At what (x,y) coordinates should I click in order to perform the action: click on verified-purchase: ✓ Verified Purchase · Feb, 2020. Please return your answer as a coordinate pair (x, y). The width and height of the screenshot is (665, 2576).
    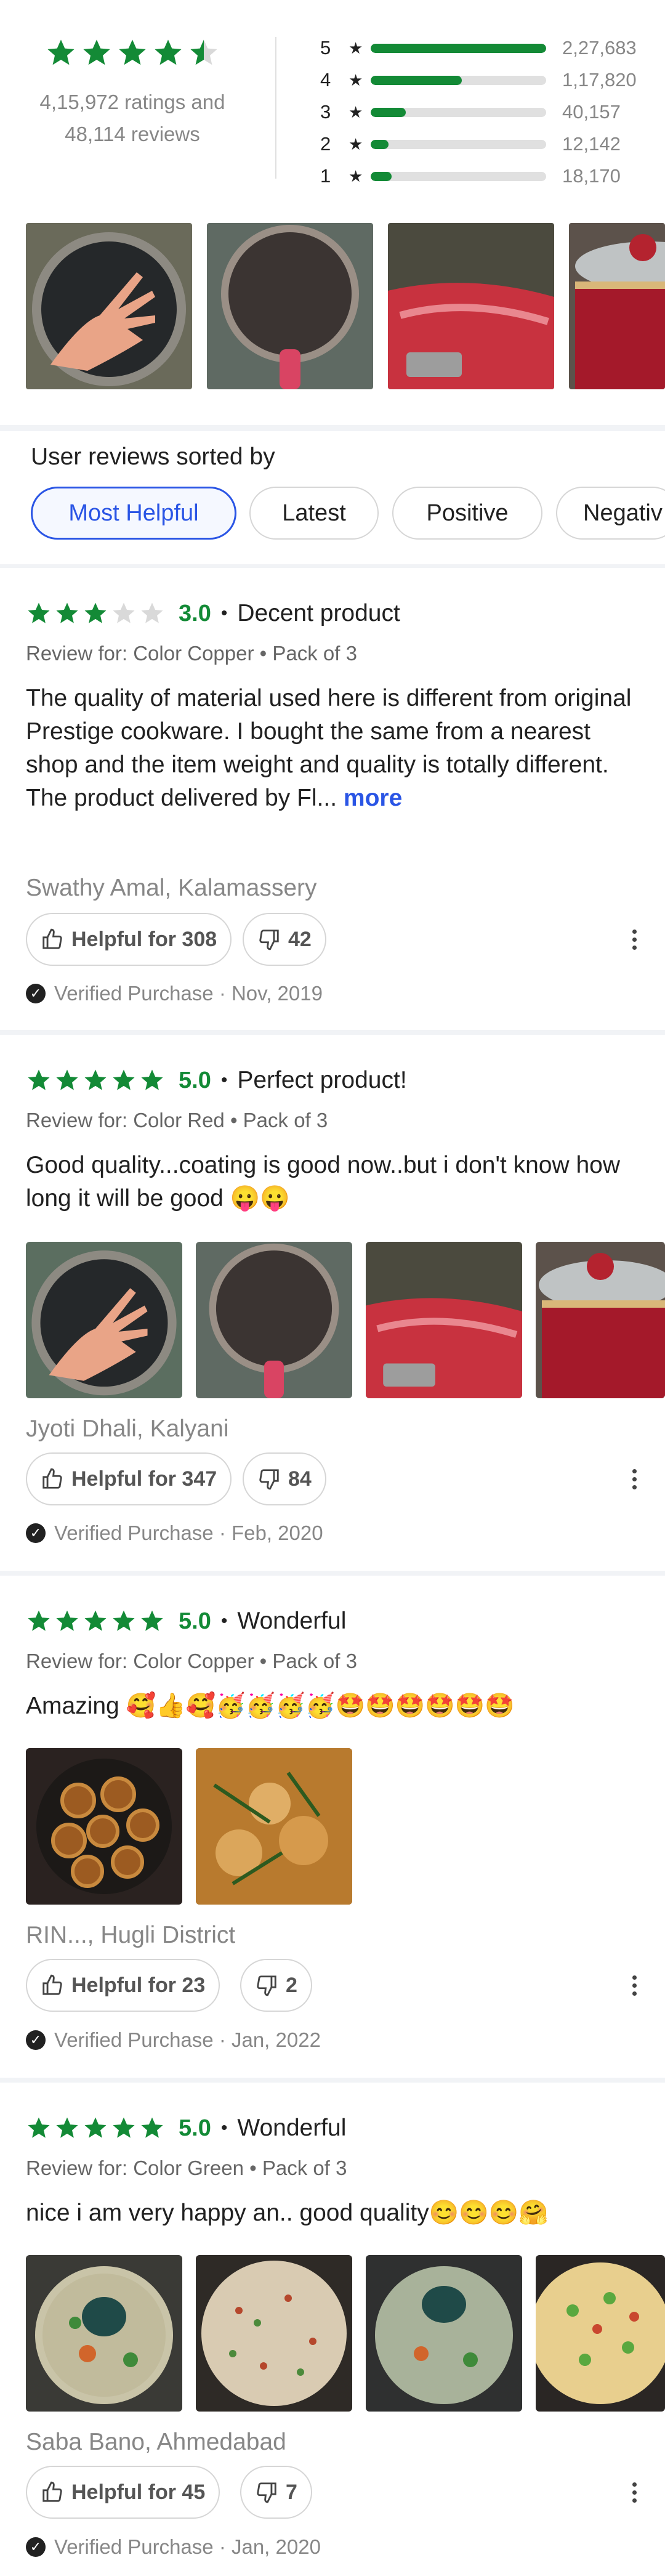
    Looking at the image, I should click on (174, 1533).